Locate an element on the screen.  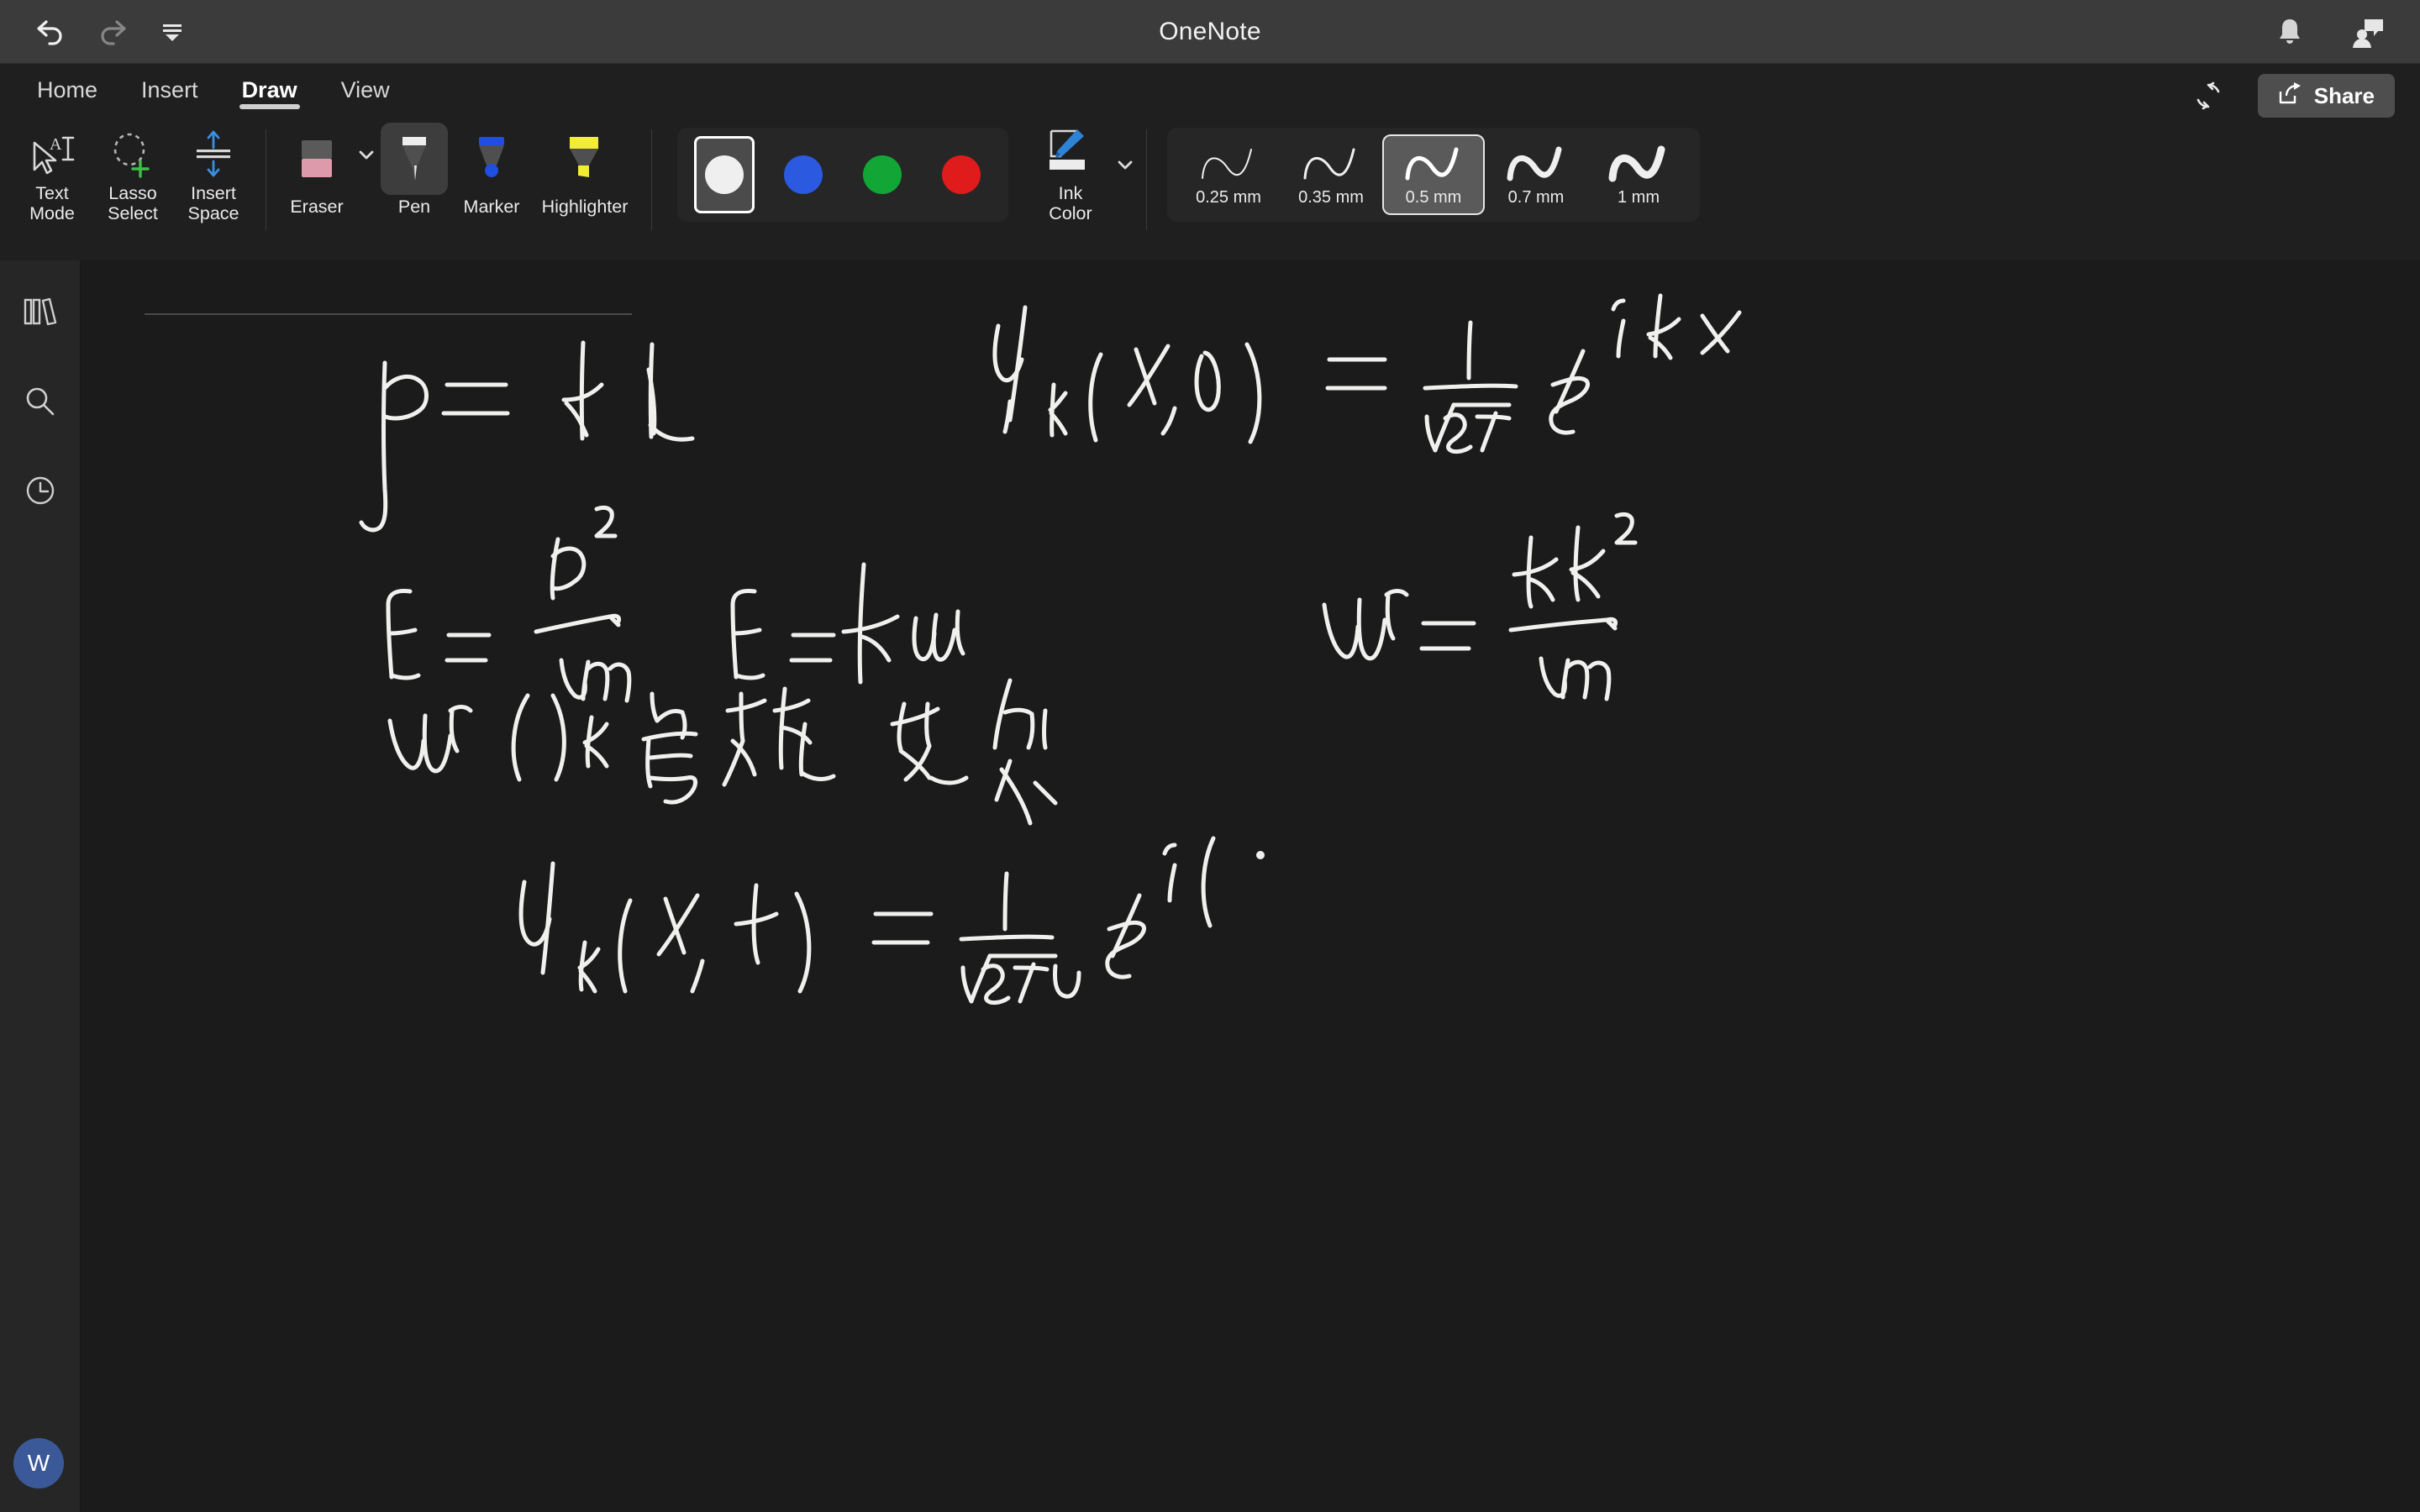
title-bar: OneNote is located at coordinates (1210, 32).